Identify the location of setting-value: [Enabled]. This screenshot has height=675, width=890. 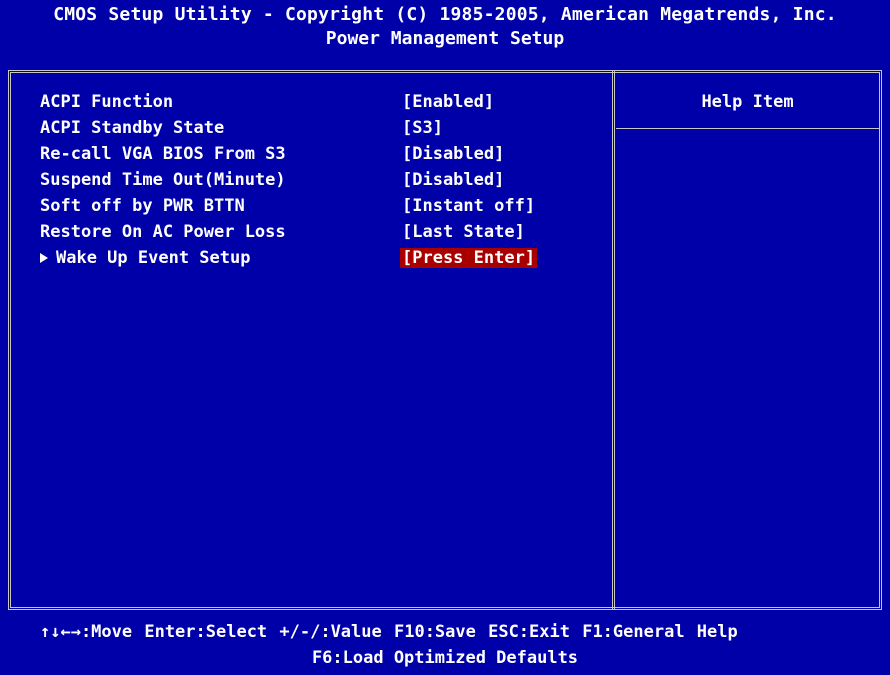
(448, 102).